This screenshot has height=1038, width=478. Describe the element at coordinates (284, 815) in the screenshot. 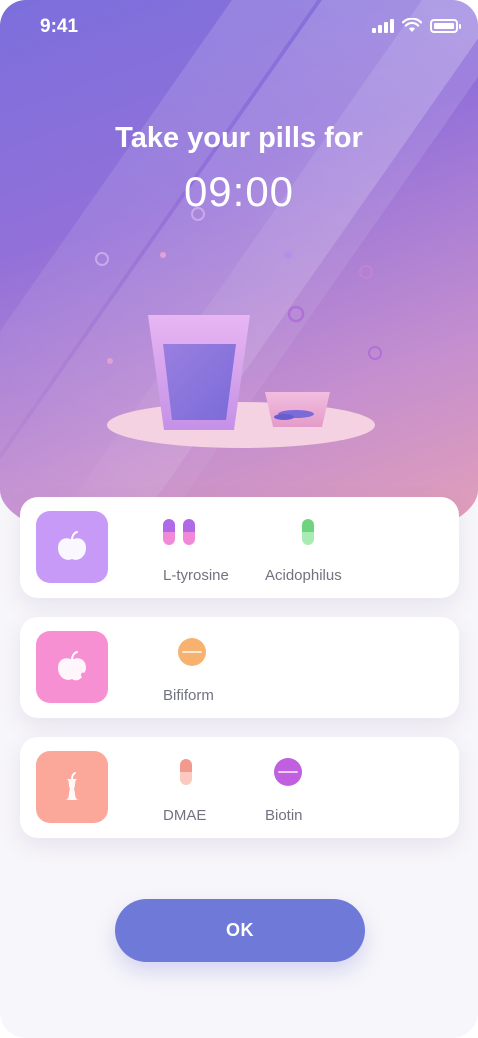

I see `pill-name: Biotin` at that location.